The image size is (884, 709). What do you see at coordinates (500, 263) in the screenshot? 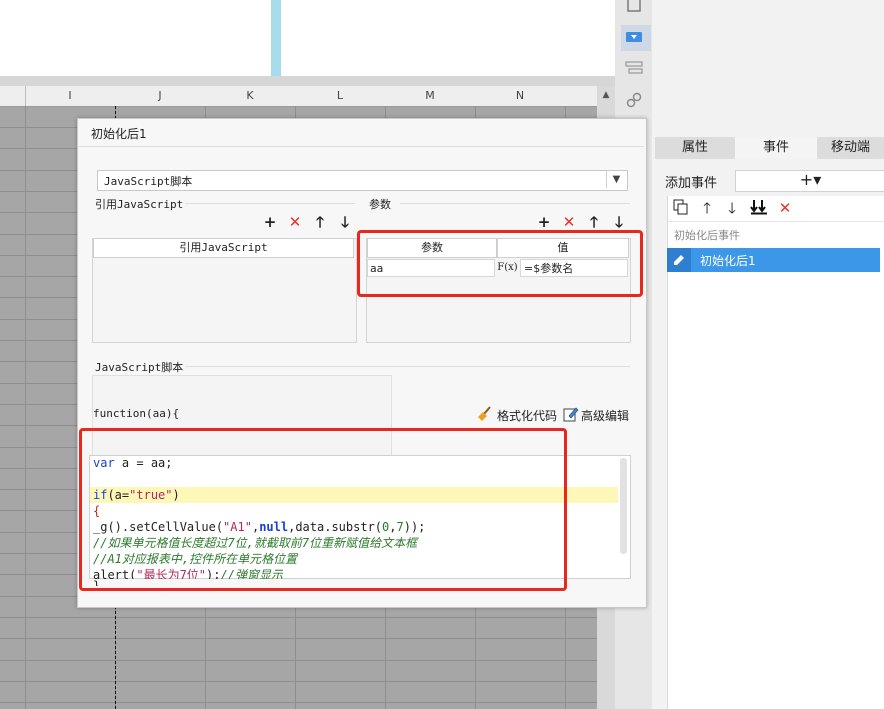
I see `params-highlight-frame` at bounding box center [500, 263].